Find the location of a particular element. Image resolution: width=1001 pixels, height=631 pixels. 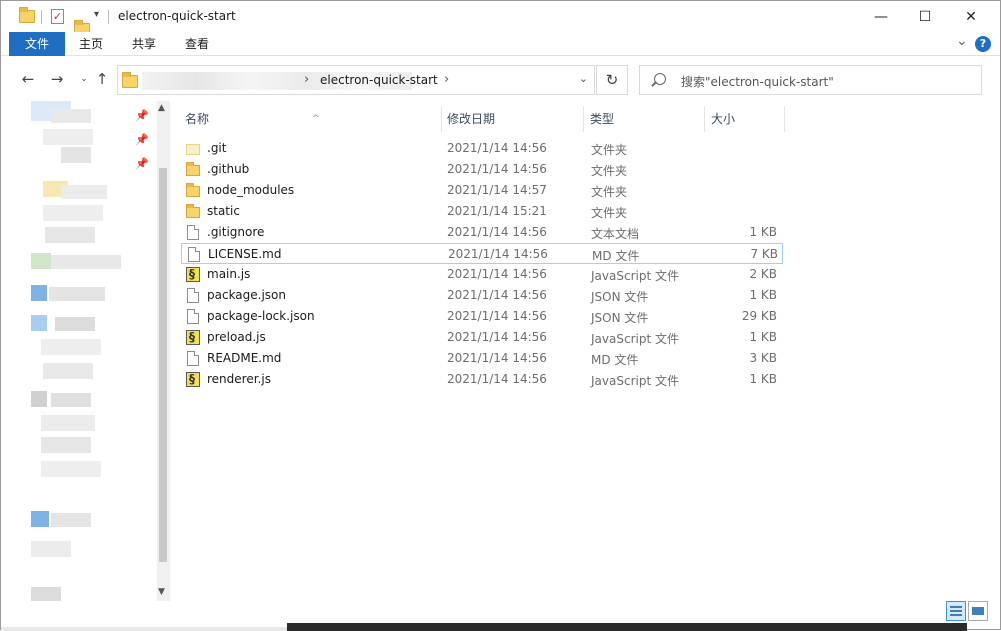

up-arrow-icon: ↑ is located at coordinates (102, 79).